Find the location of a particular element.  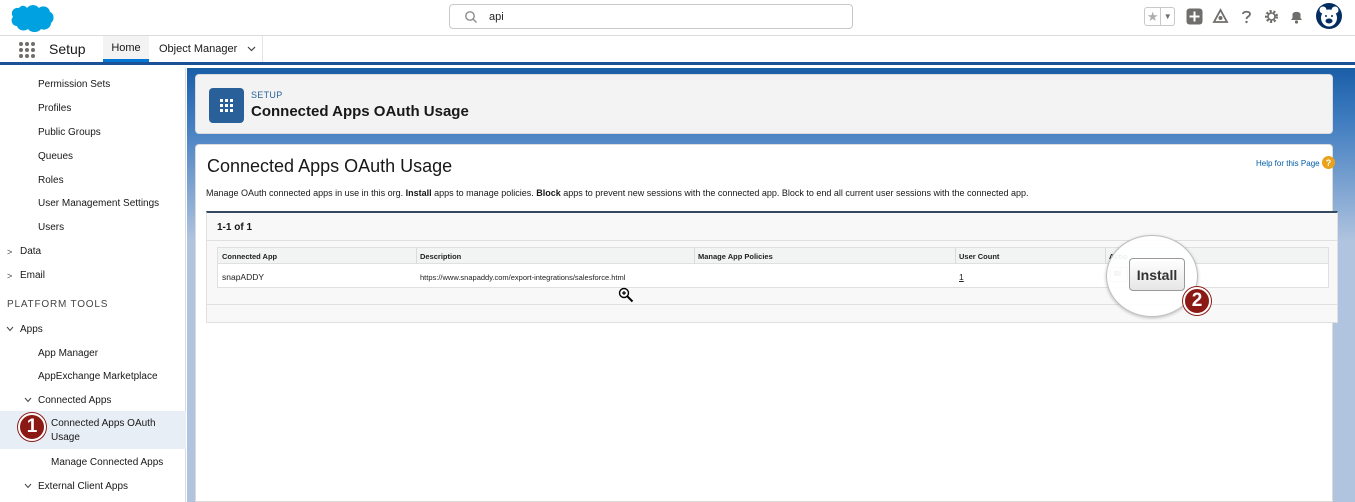

install-button: Install is located at coordinates (1157, 274).